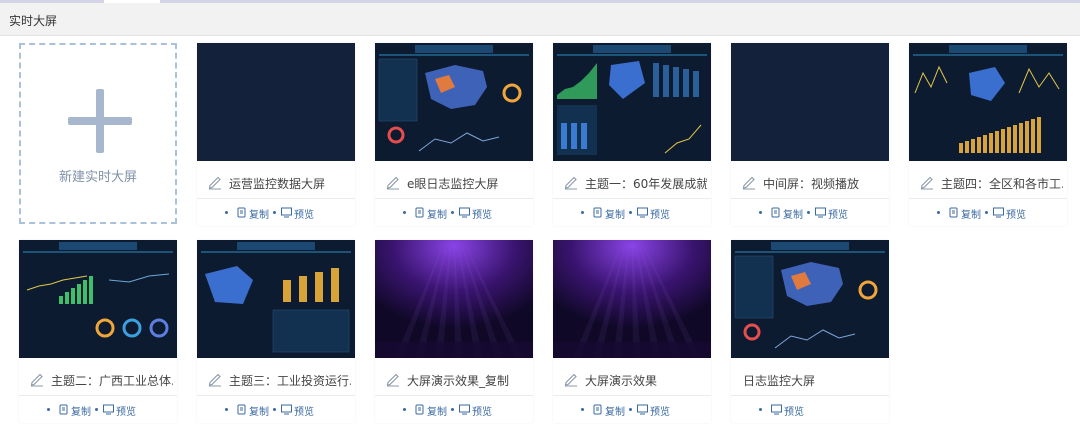 The width and height of the screenshot is (1080, 444). Describe the element at coordinates (276, 184) in the screenshot. I see `card-name-row: 运营监控数据大屏` at that location.